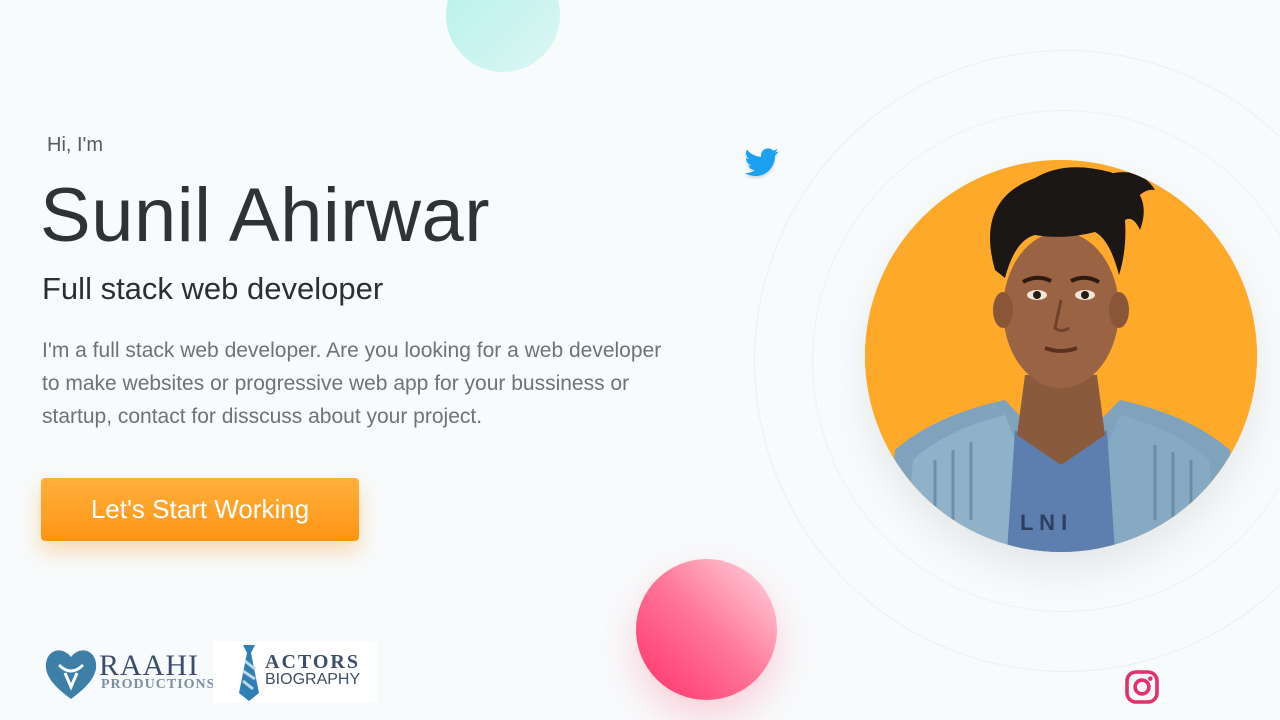  Describe the element at coordinates (200, 509) in the screenshot. I see `start-working-button: Let's Start Working` at that location.